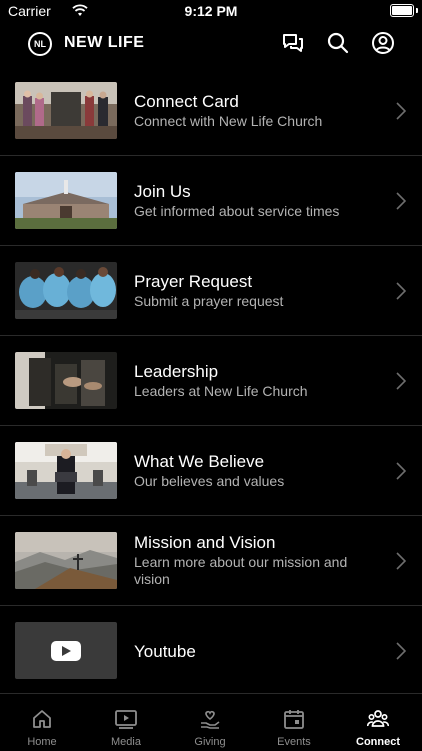  I want to click on youtube-icon, so click(66, 650).